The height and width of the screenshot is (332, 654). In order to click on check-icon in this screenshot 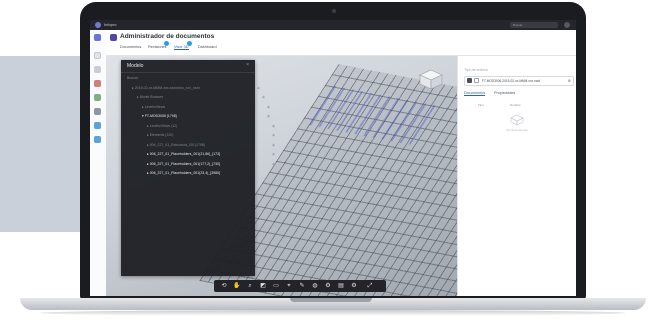, I will do `click(97, 97)`.